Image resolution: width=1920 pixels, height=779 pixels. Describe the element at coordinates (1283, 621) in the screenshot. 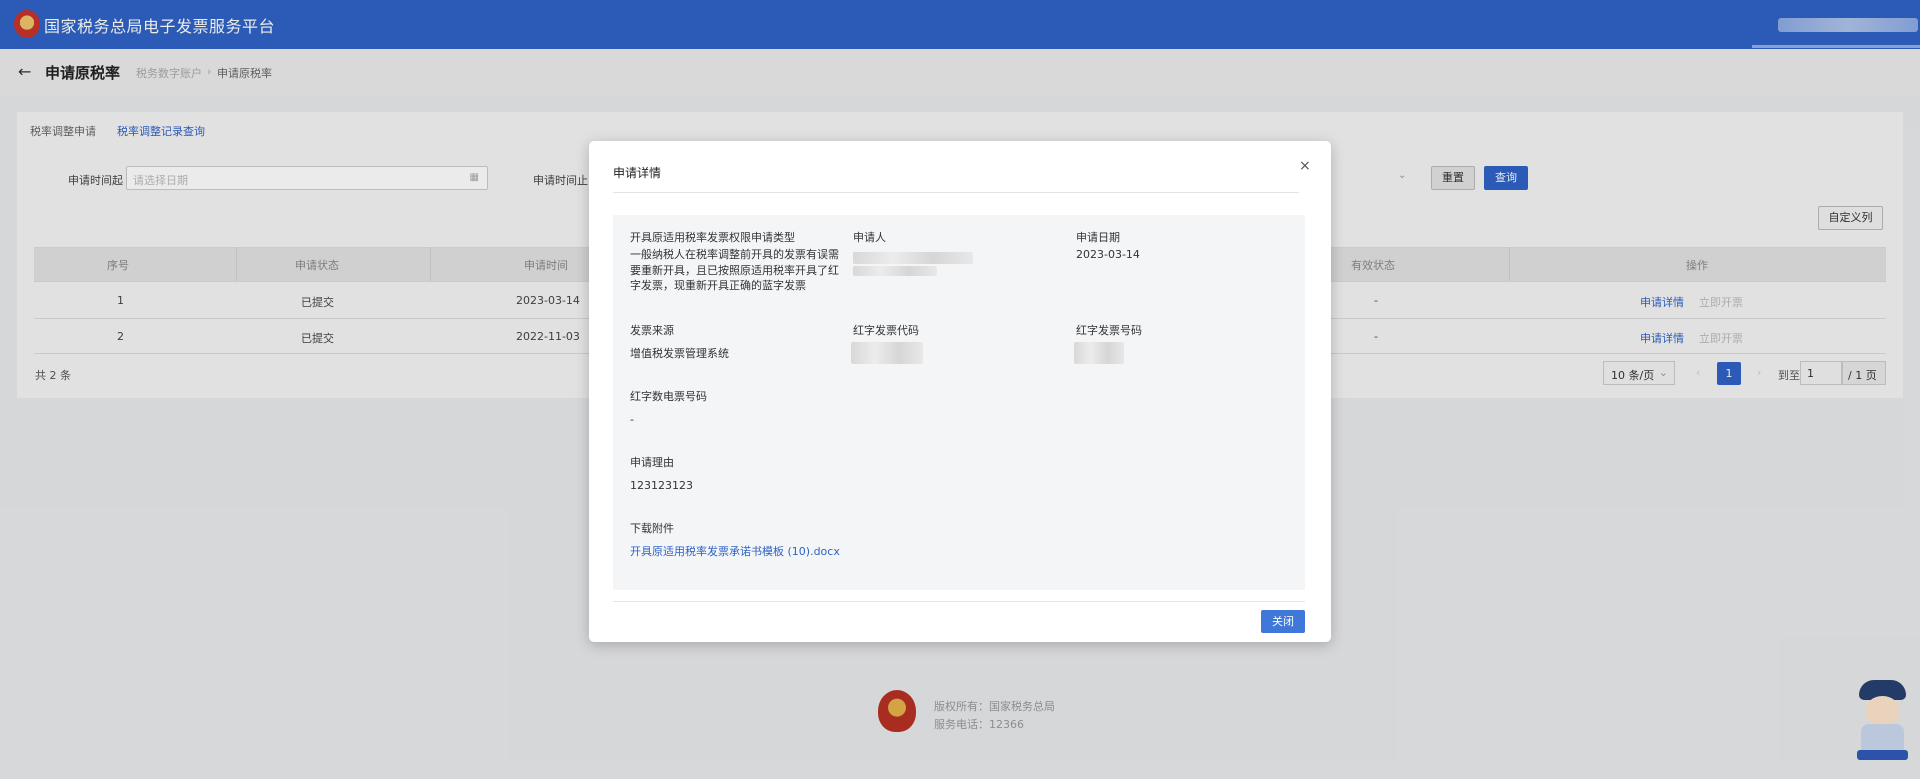

I see `close-button: 关闭` at that location.